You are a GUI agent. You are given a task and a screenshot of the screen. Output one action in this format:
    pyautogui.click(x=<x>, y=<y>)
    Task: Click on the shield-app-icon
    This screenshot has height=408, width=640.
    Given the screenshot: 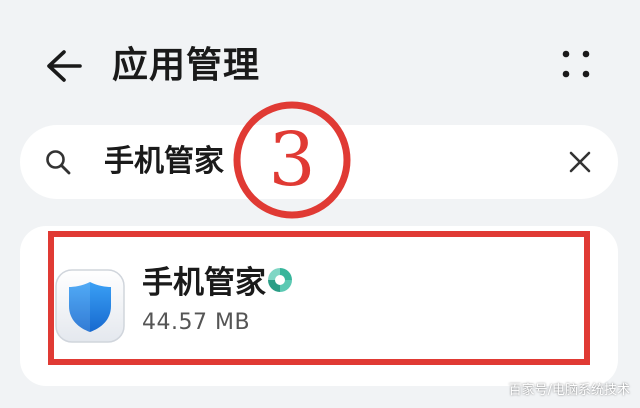 What is the action you would take?
    pyautogui.click(x=90, y=306)
    